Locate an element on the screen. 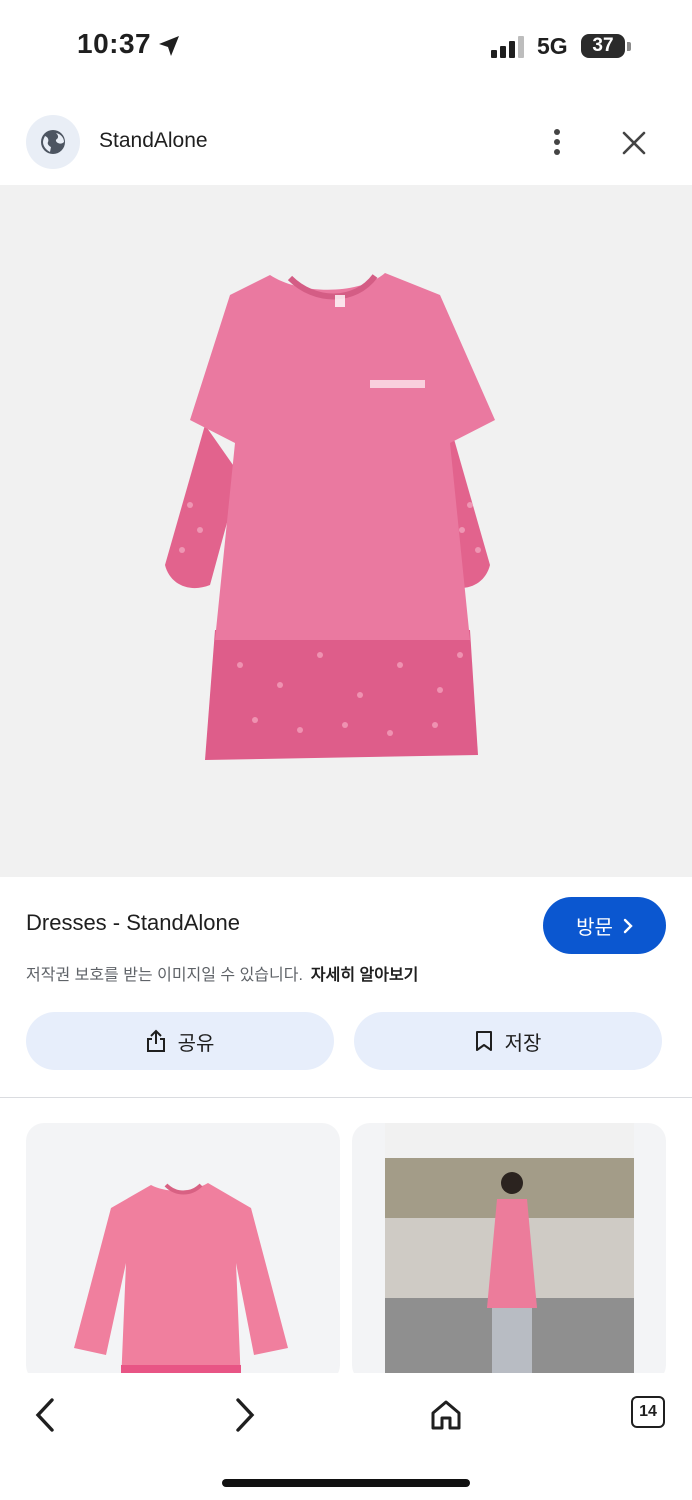  home-indicator is located at coordinates (346, 1483).